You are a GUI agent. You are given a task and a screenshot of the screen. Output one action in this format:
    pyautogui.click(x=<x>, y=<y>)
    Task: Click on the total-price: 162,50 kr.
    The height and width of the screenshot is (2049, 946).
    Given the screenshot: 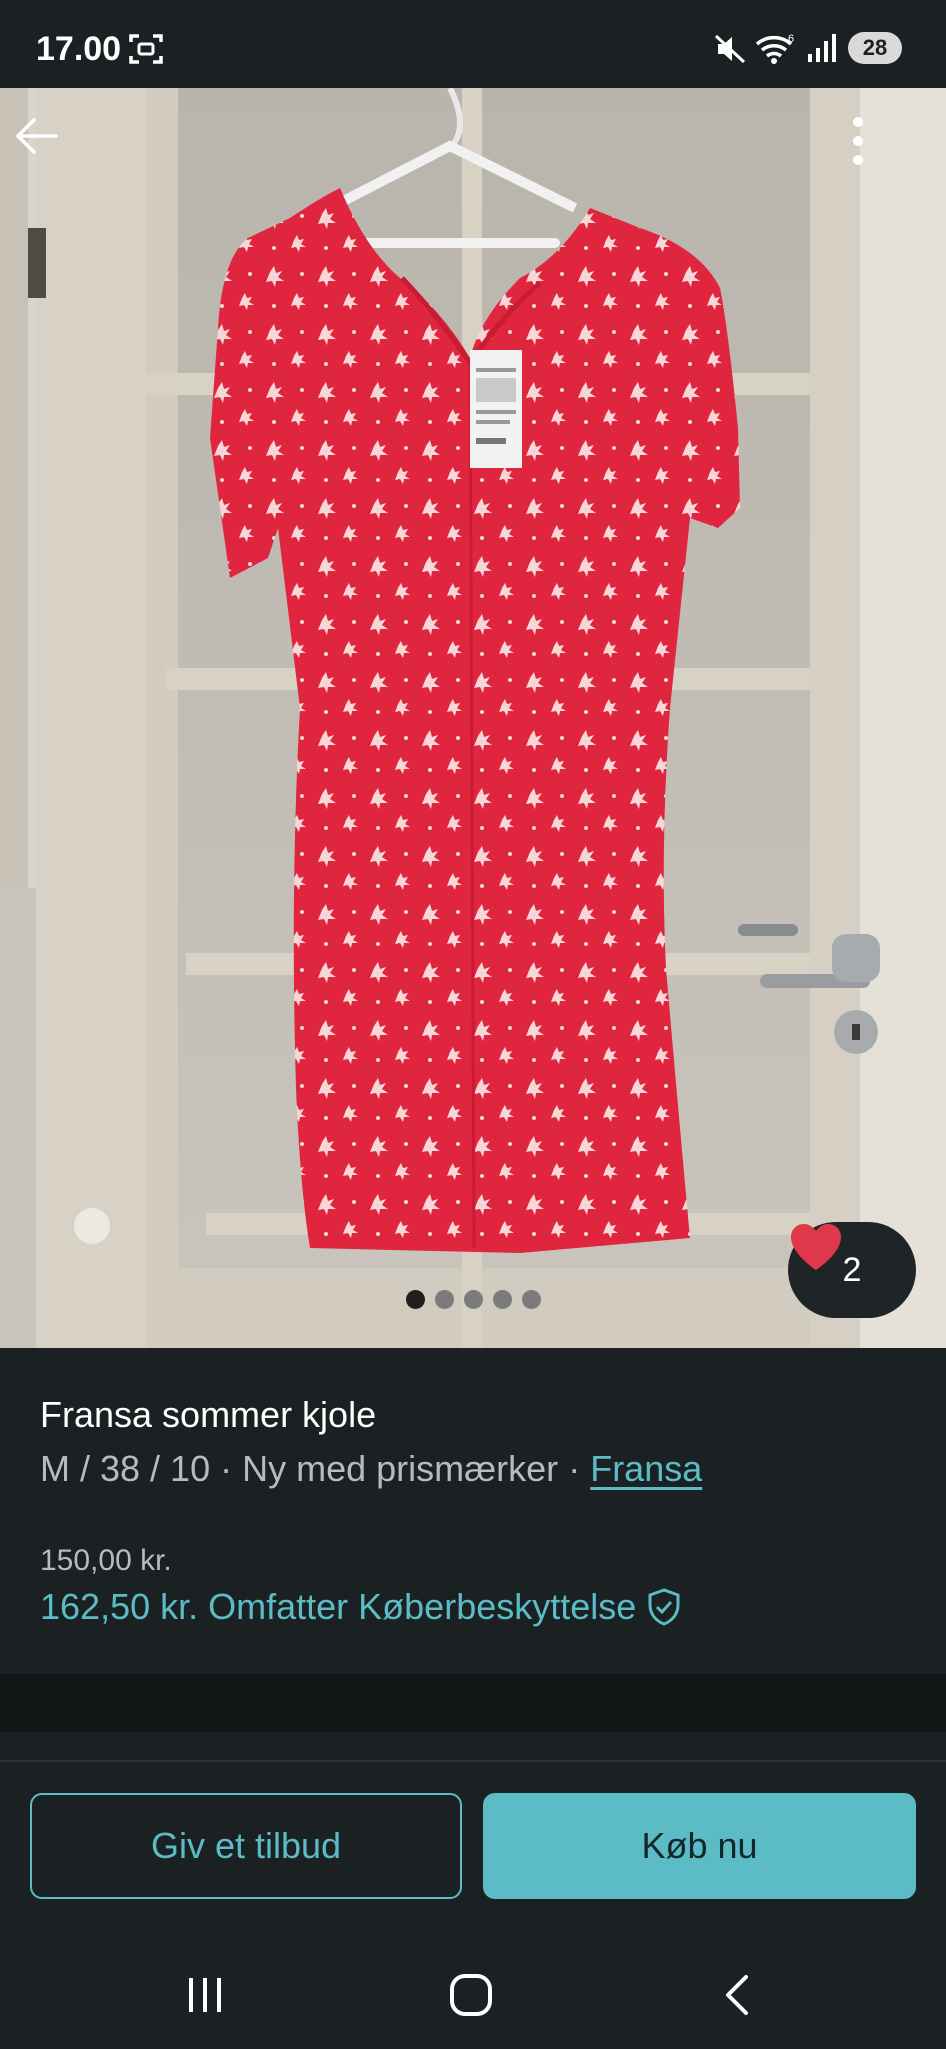 What is the action you would take?
    pyautogui.click(x=119, y=1606)
    